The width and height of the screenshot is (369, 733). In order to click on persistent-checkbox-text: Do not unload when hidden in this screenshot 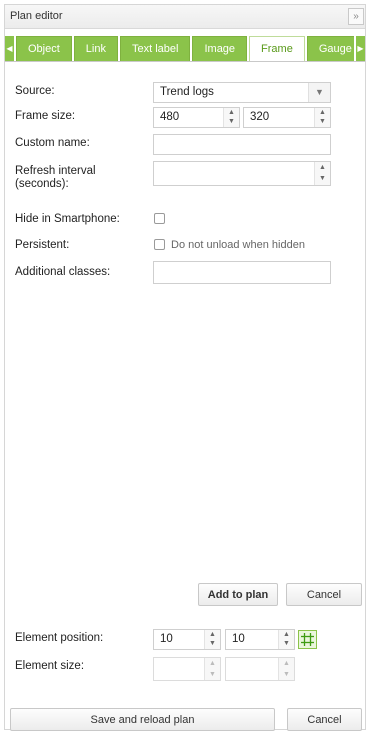, I will do `click(238, 245)`.